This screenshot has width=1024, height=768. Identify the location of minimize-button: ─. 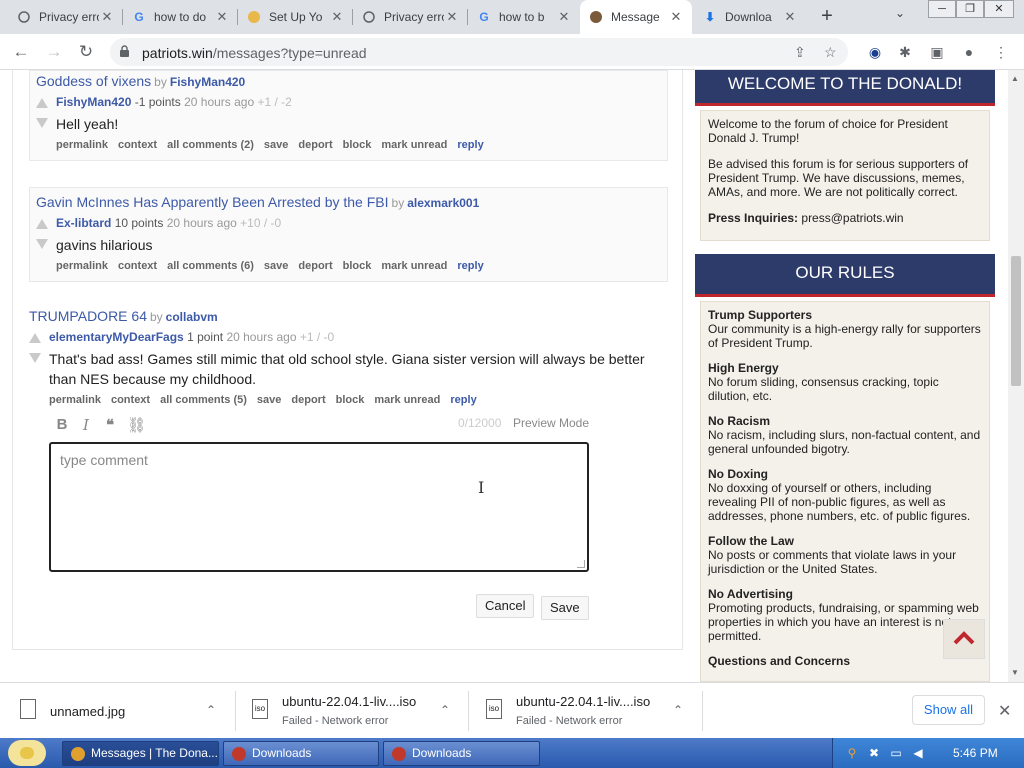
(942, 9).